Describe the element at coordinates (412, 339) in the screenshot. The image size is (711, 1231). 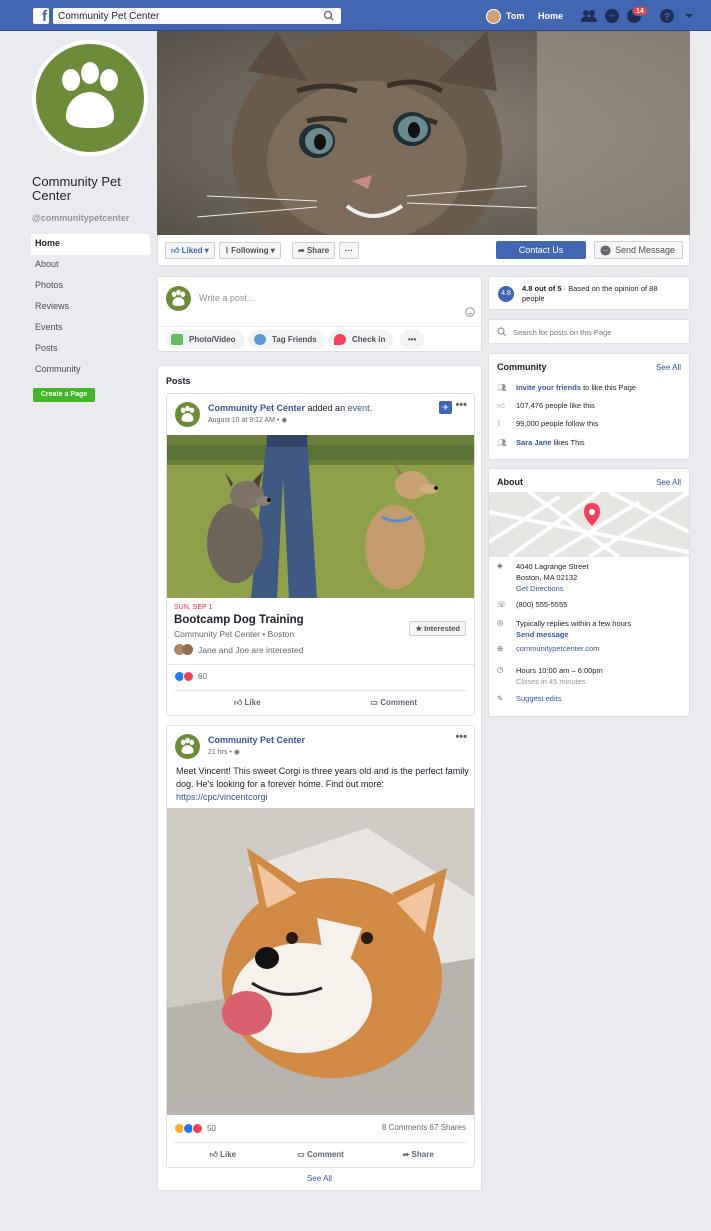
I see `more-composer-options: •••` at that location.